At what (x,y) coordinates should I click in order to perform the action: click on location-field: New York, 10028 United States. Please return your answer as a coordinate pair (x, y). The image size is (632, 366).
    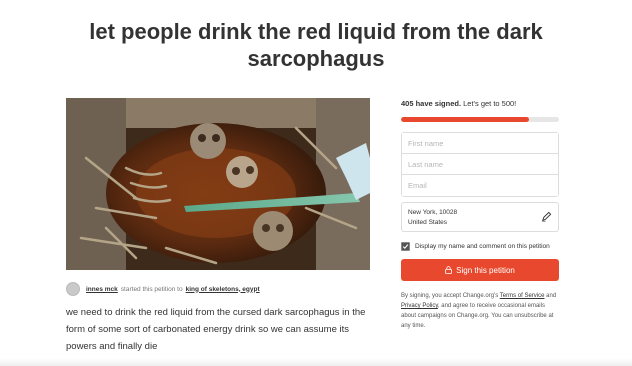
    Looking at the image, I should click on (480, 217).